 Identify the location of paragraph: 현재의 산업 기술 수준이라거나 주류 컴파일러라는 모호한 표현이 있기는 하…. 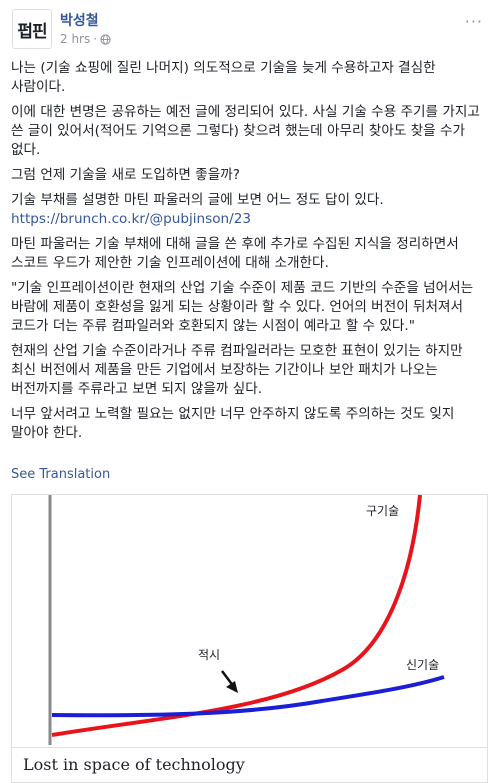
(237, 370).